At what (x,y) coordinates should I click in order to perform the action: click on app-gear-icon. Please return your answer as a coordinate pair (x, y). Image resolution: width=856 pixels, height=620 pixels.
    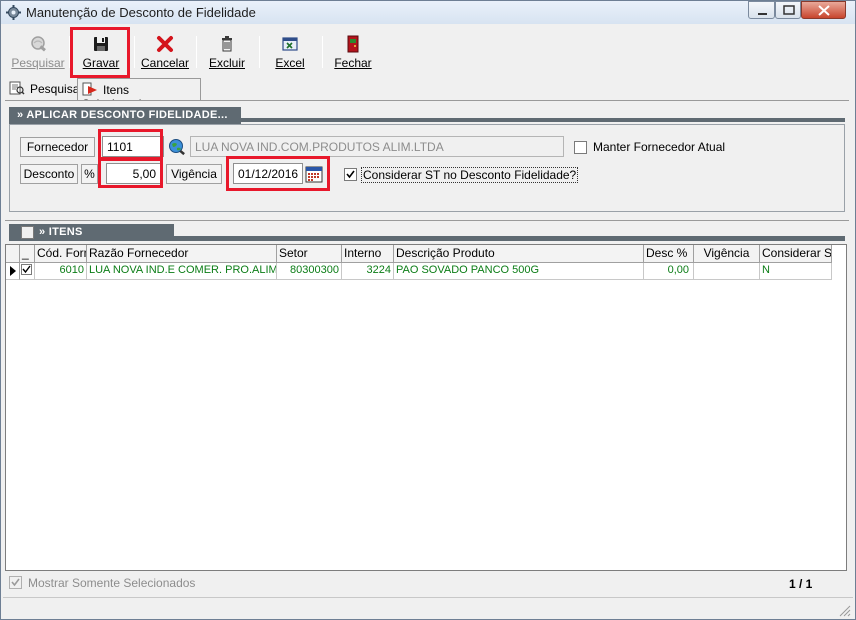
    Looking at the image, I should click on (13, 12).